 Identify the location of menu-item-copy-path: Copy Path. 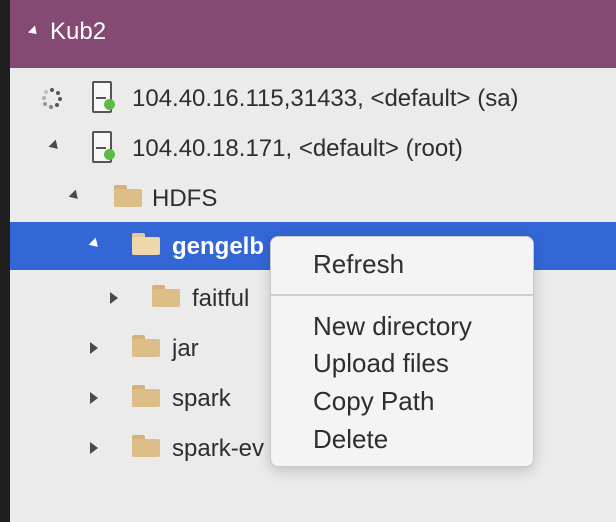
(373, 401).